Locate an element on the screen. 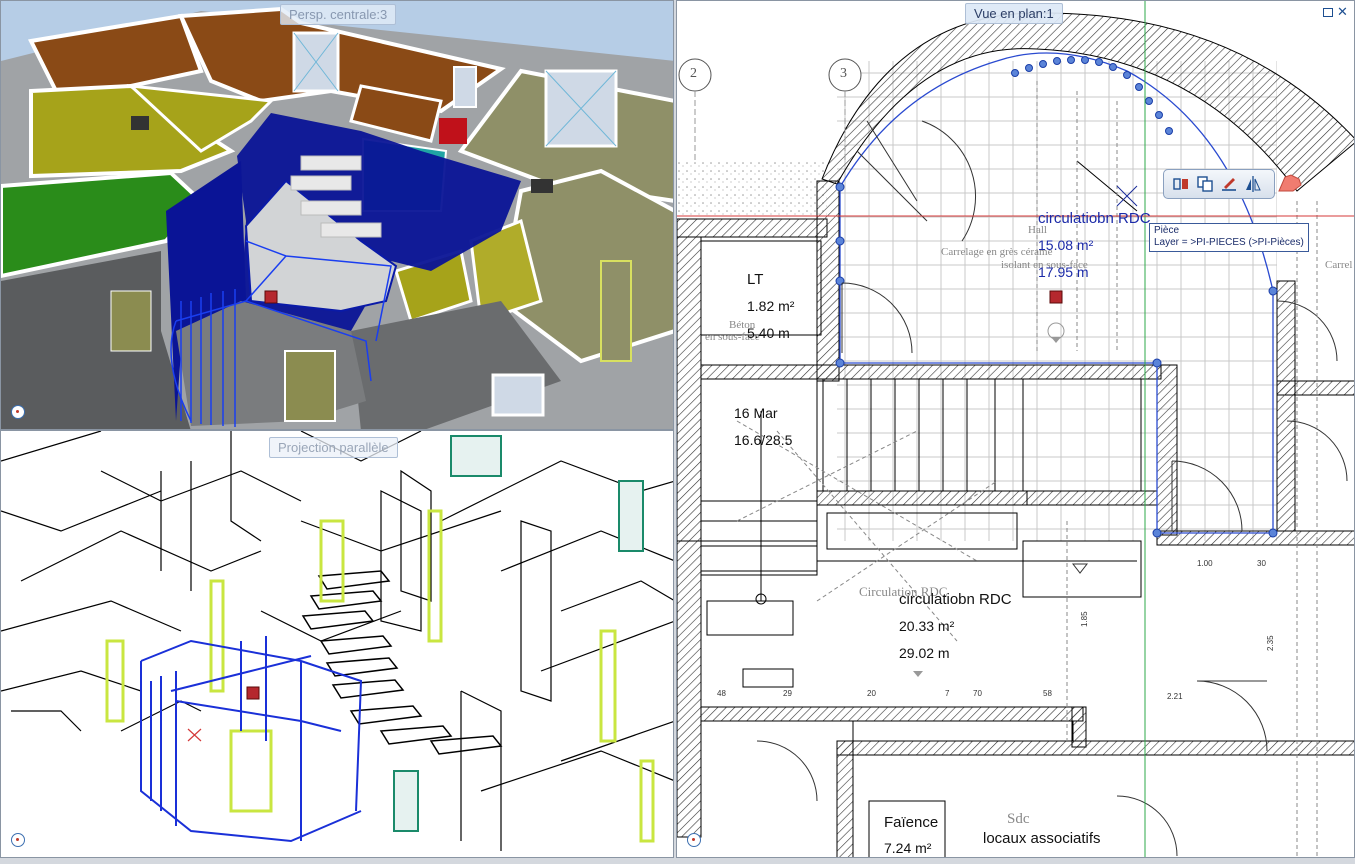 Image resolution: width=1355 pixels, height=864 pixels. room-perimeter-lt: 5.40 m is located at coordinates (768, 333).